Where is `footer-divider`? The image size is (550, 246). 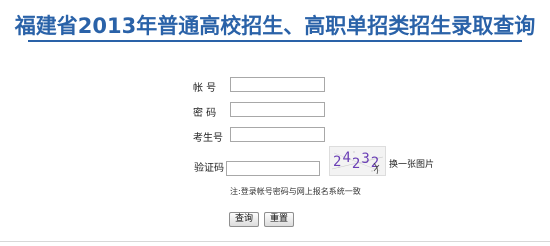 footer-divider is located at coordinates (275, 241).